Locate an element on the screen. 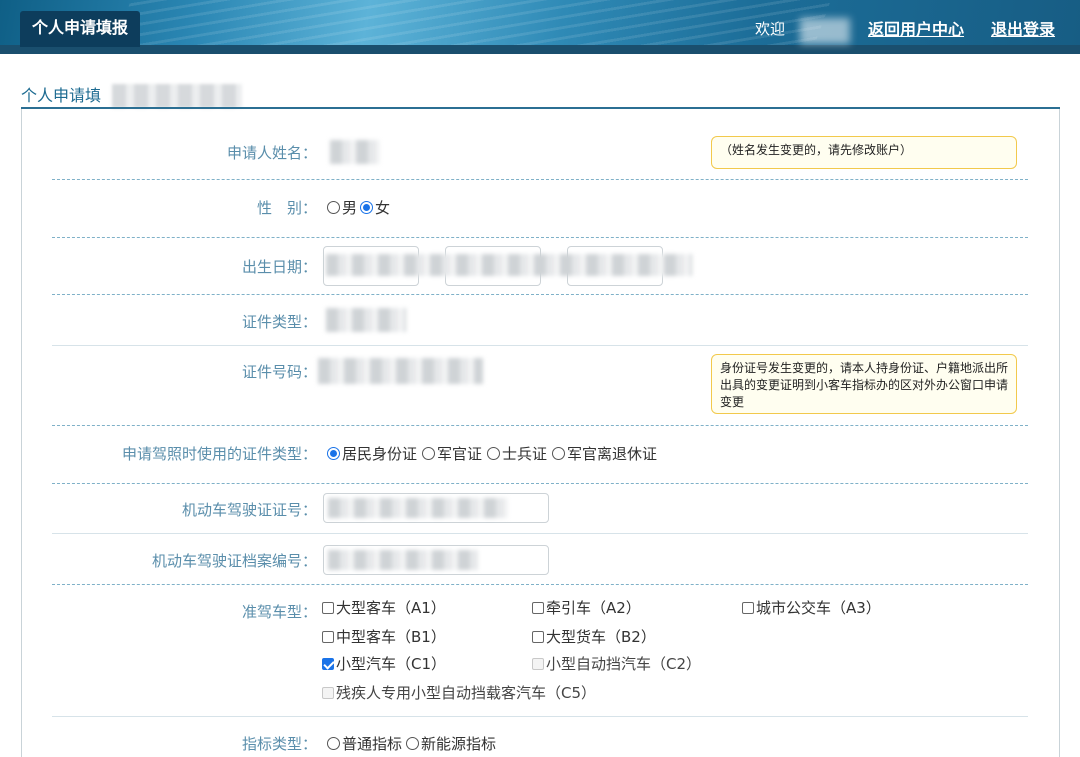 Image resolution: width=1080 pixels, height=757 pixels. vehicle-type-c1: 小型汽车（C1） is located at coordinates (384, 663).